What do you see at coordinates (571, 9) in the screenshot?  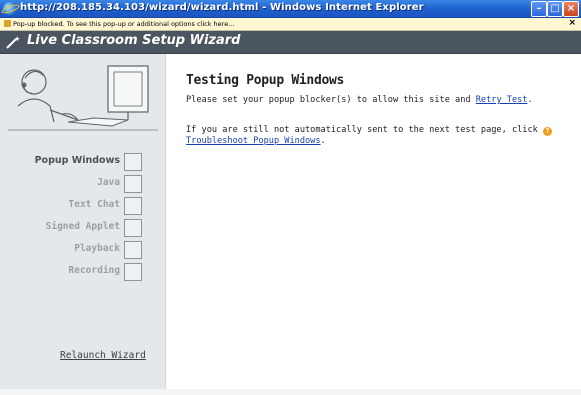 I see `close-button: ×` at bounding box center [571, 9].